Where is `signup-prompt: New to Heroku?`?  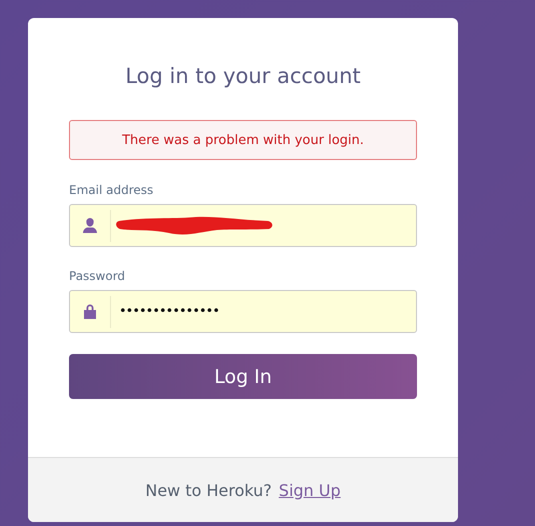 signup-prompt: New to Heroku? is located at coordinates (208, 490).